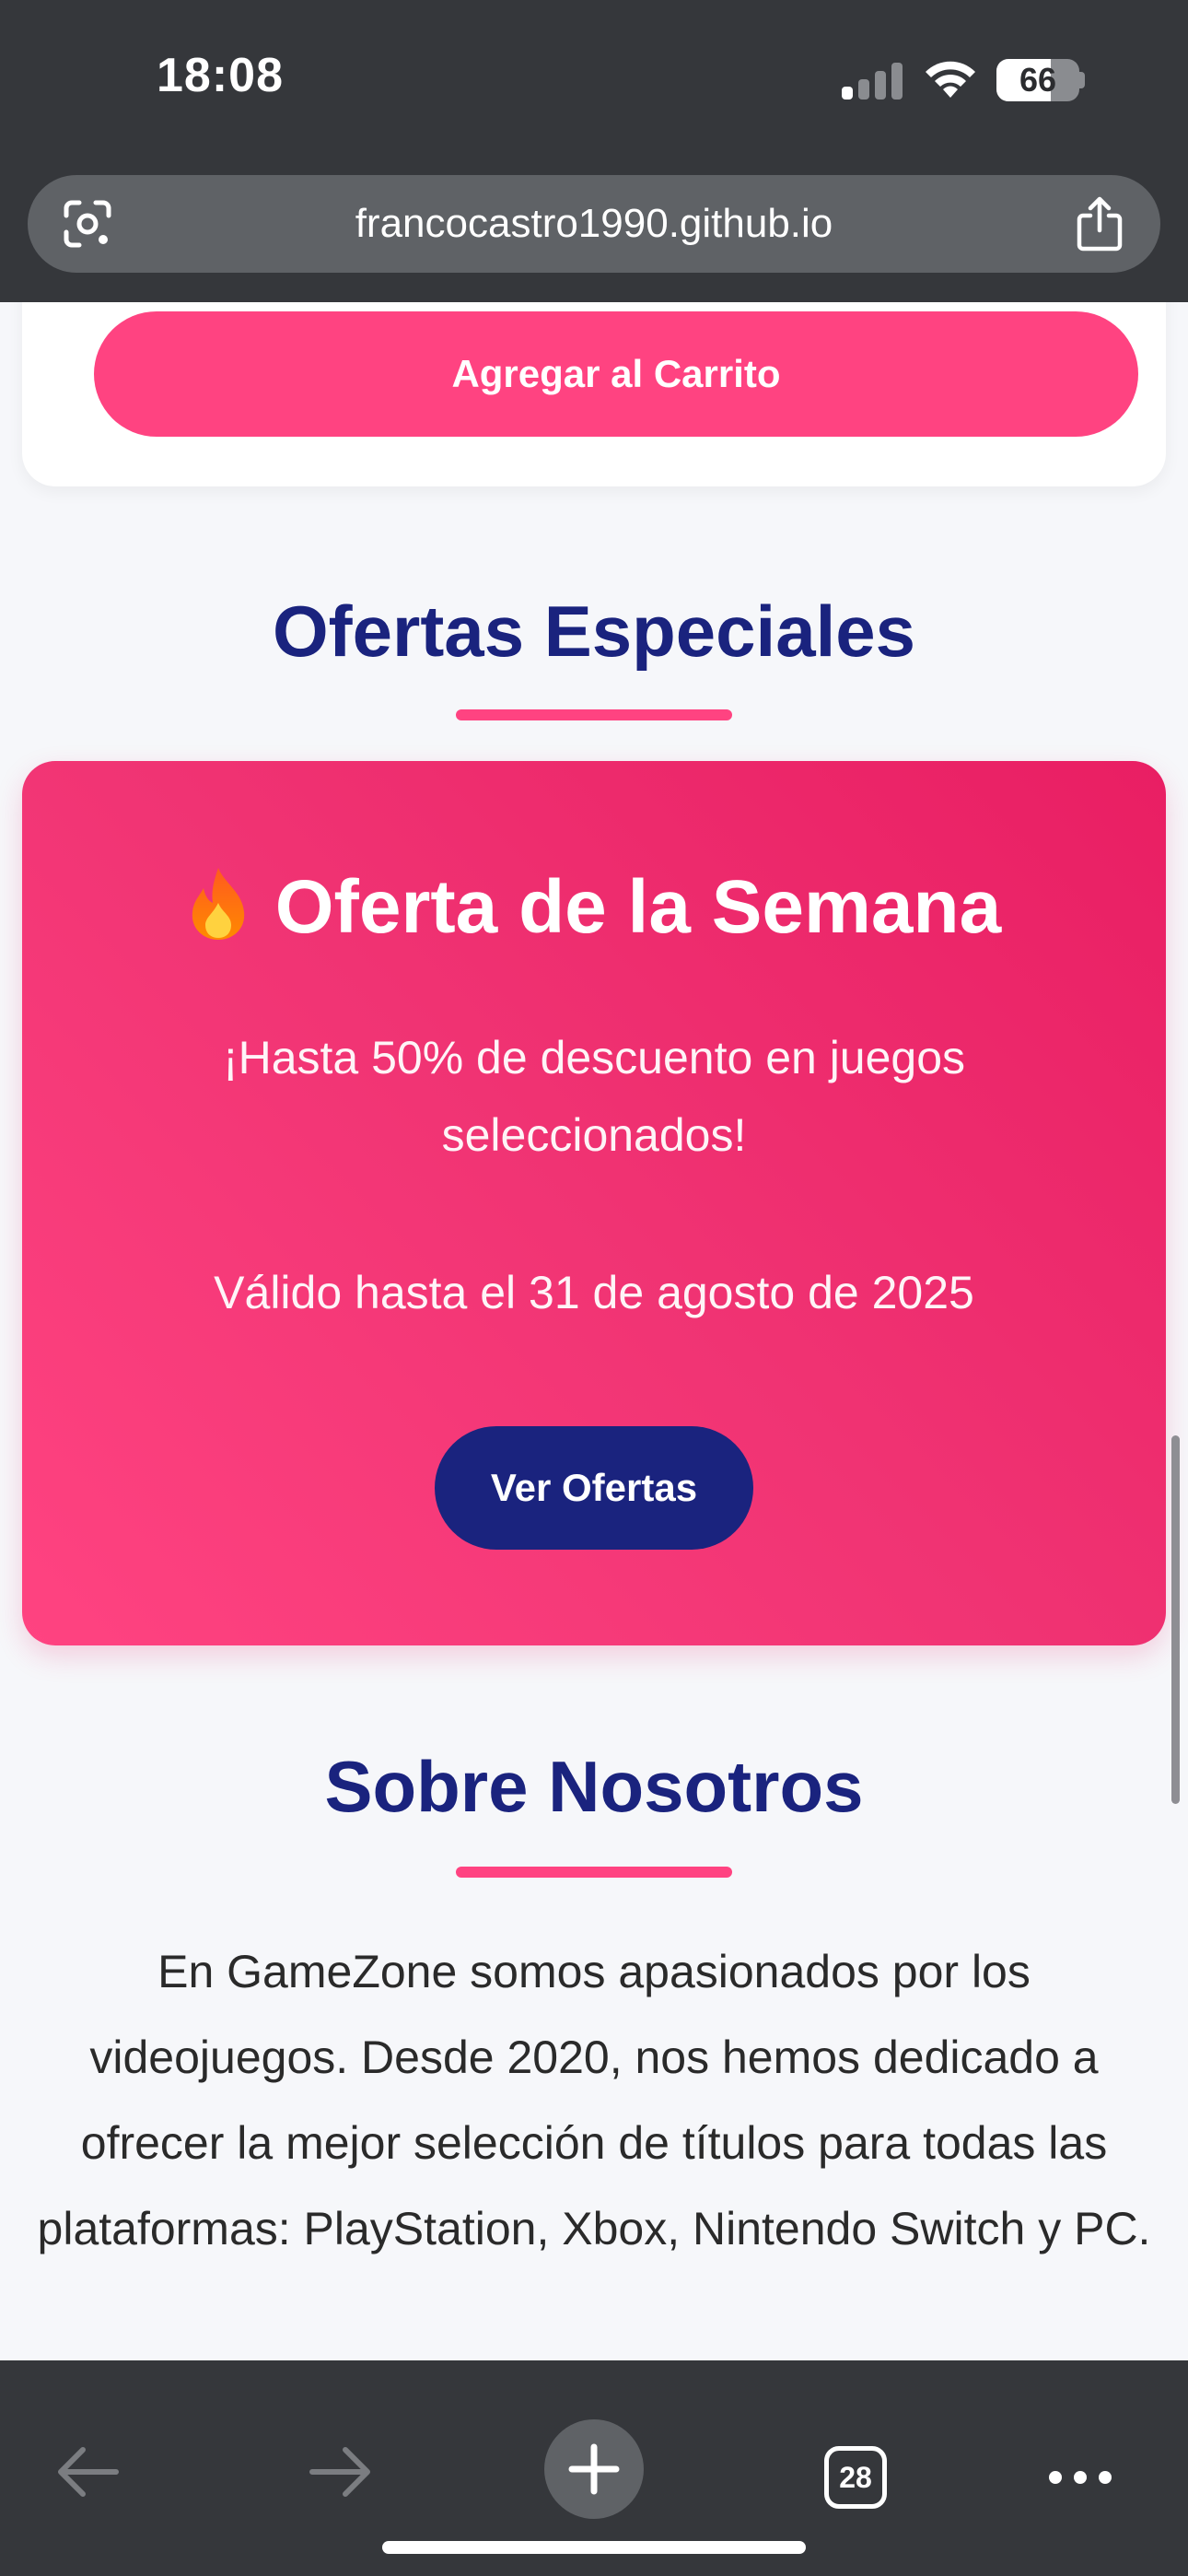 The width and height of the screenshot is (1188, 2576). What do you see at coordinates (1082, 80) in the screenshot?
I see `battery-cap` at bounding box center [1082, 80].